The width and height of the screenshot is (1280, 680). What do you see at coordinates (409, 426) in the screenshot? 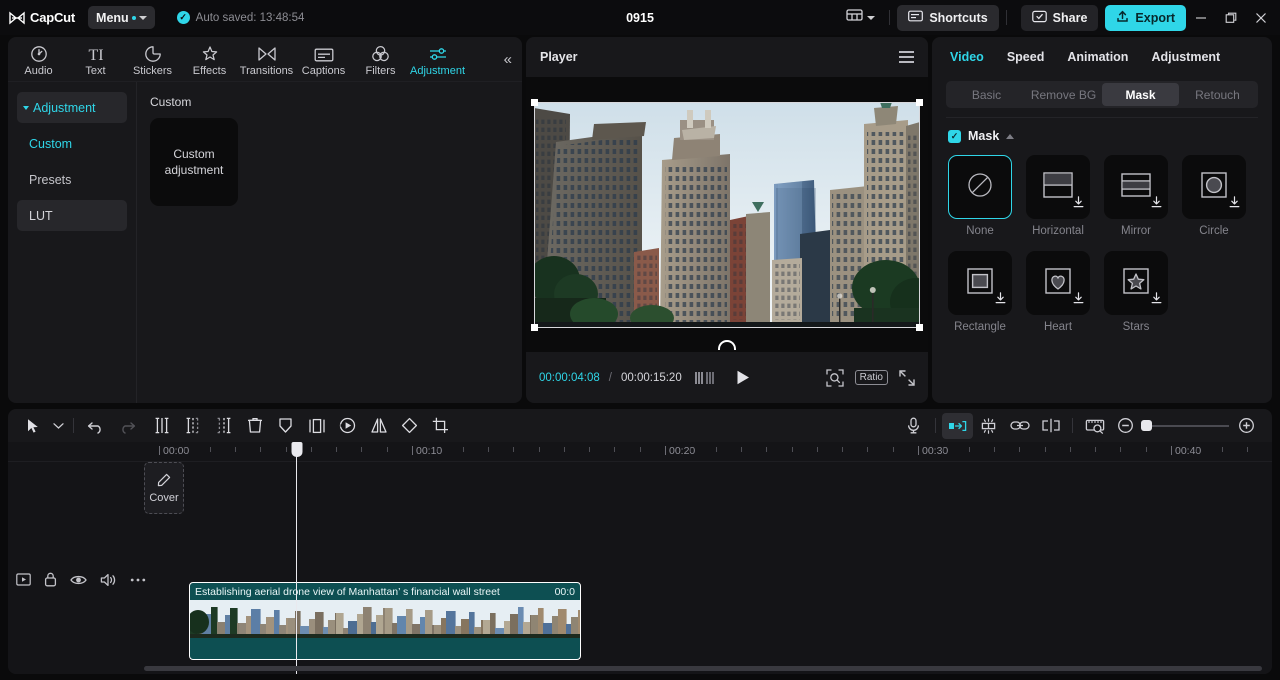
I see `rotate-icon` at bounding box center [409, 426].